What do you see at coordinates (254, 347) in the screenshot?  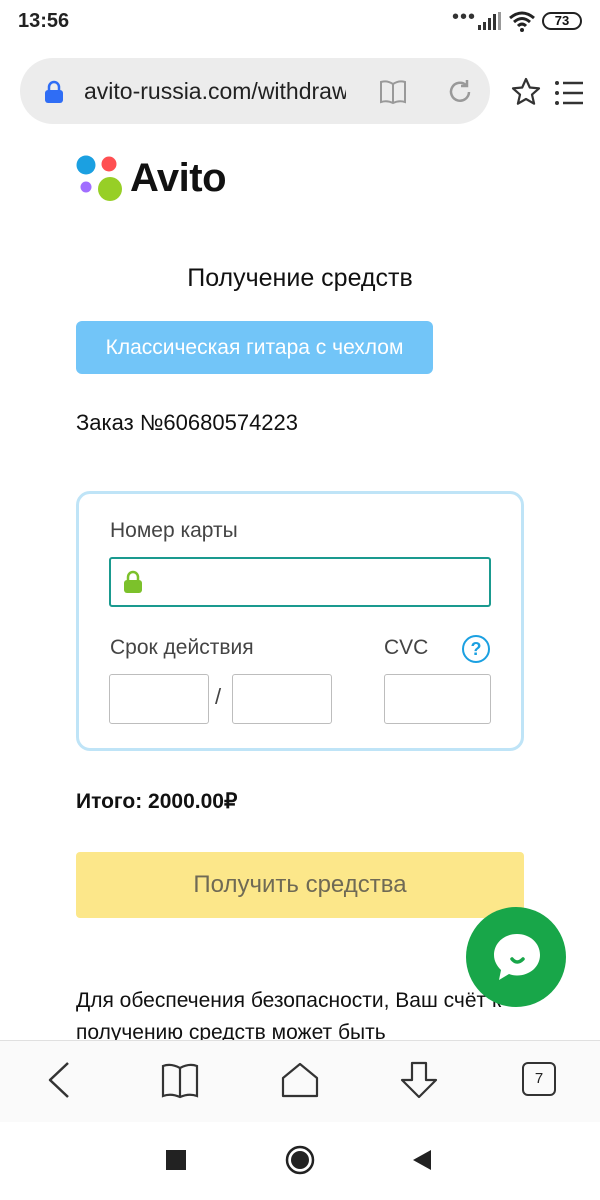 I see `item-name-badge: Классическая гитара с чехлом` at bounding box center [254, 347].